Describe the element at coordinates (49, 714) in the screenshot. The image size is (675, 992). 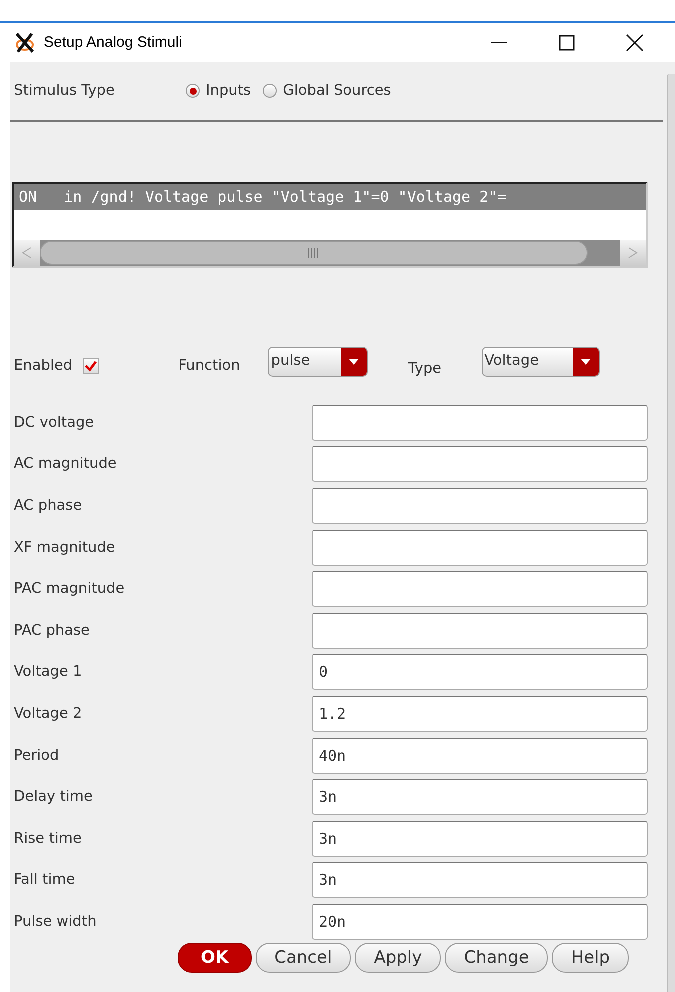
I see `field-label: Voltage 2` at that location.